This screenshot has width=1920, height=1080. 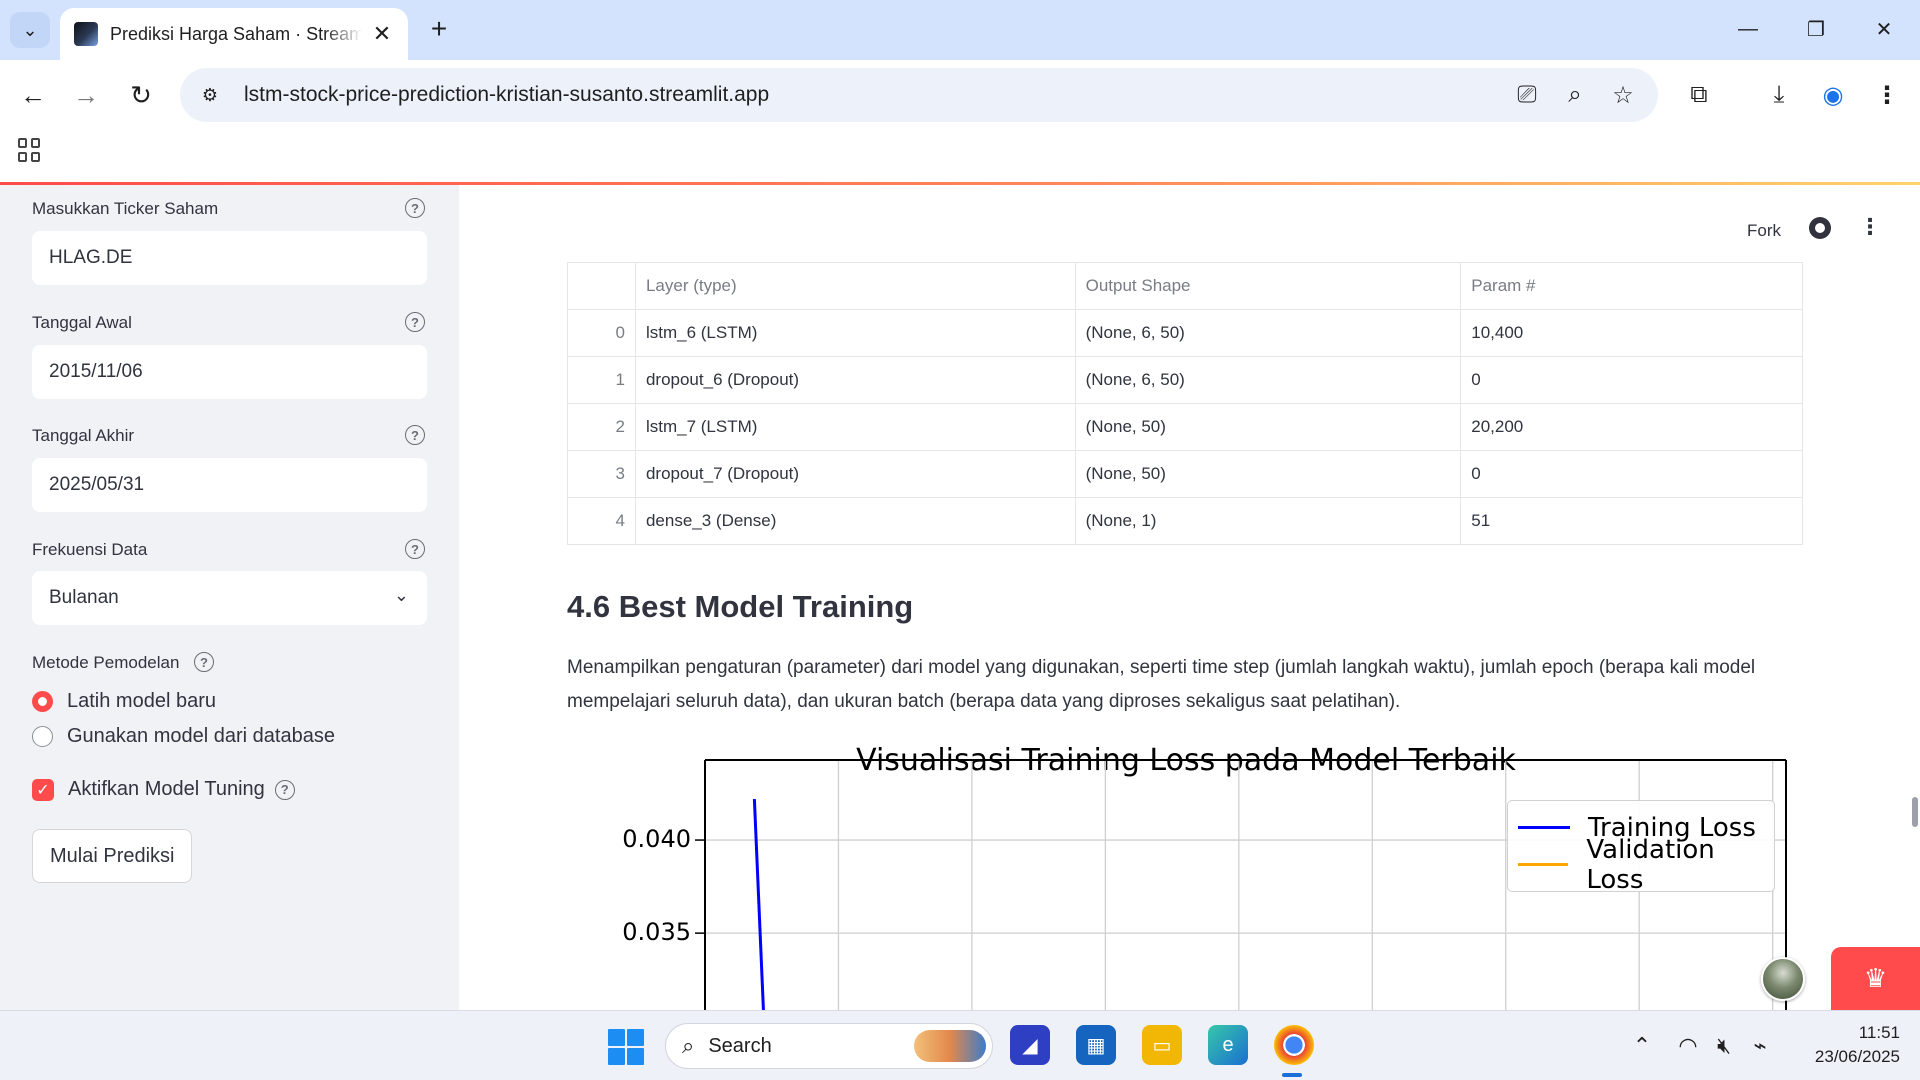 I want to click on forward-icon: →, so click(x=86, y=95).